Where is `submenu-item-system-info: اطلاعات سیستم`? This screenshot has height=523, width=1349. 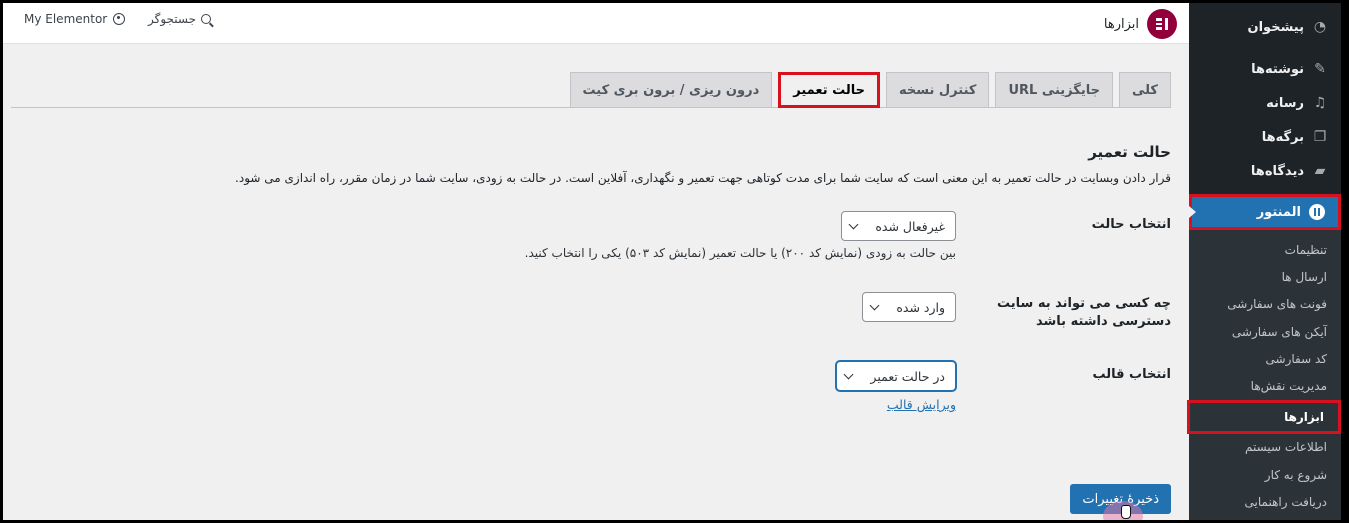
submenu-item-system-info: اطلاعات سیستم is located at coordinates (1265, 447).